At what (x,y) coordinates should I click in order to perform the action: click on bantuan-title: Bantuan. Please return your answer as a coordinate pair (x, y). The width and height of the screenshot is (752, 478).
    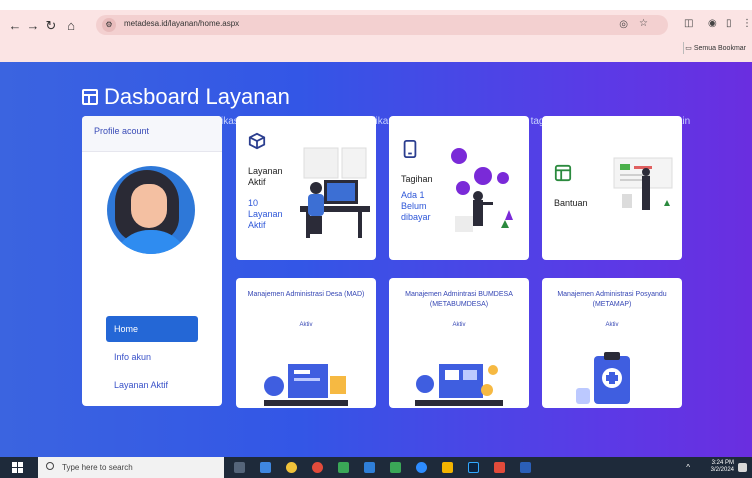
    Looking at the image, I should click on (571, 203).